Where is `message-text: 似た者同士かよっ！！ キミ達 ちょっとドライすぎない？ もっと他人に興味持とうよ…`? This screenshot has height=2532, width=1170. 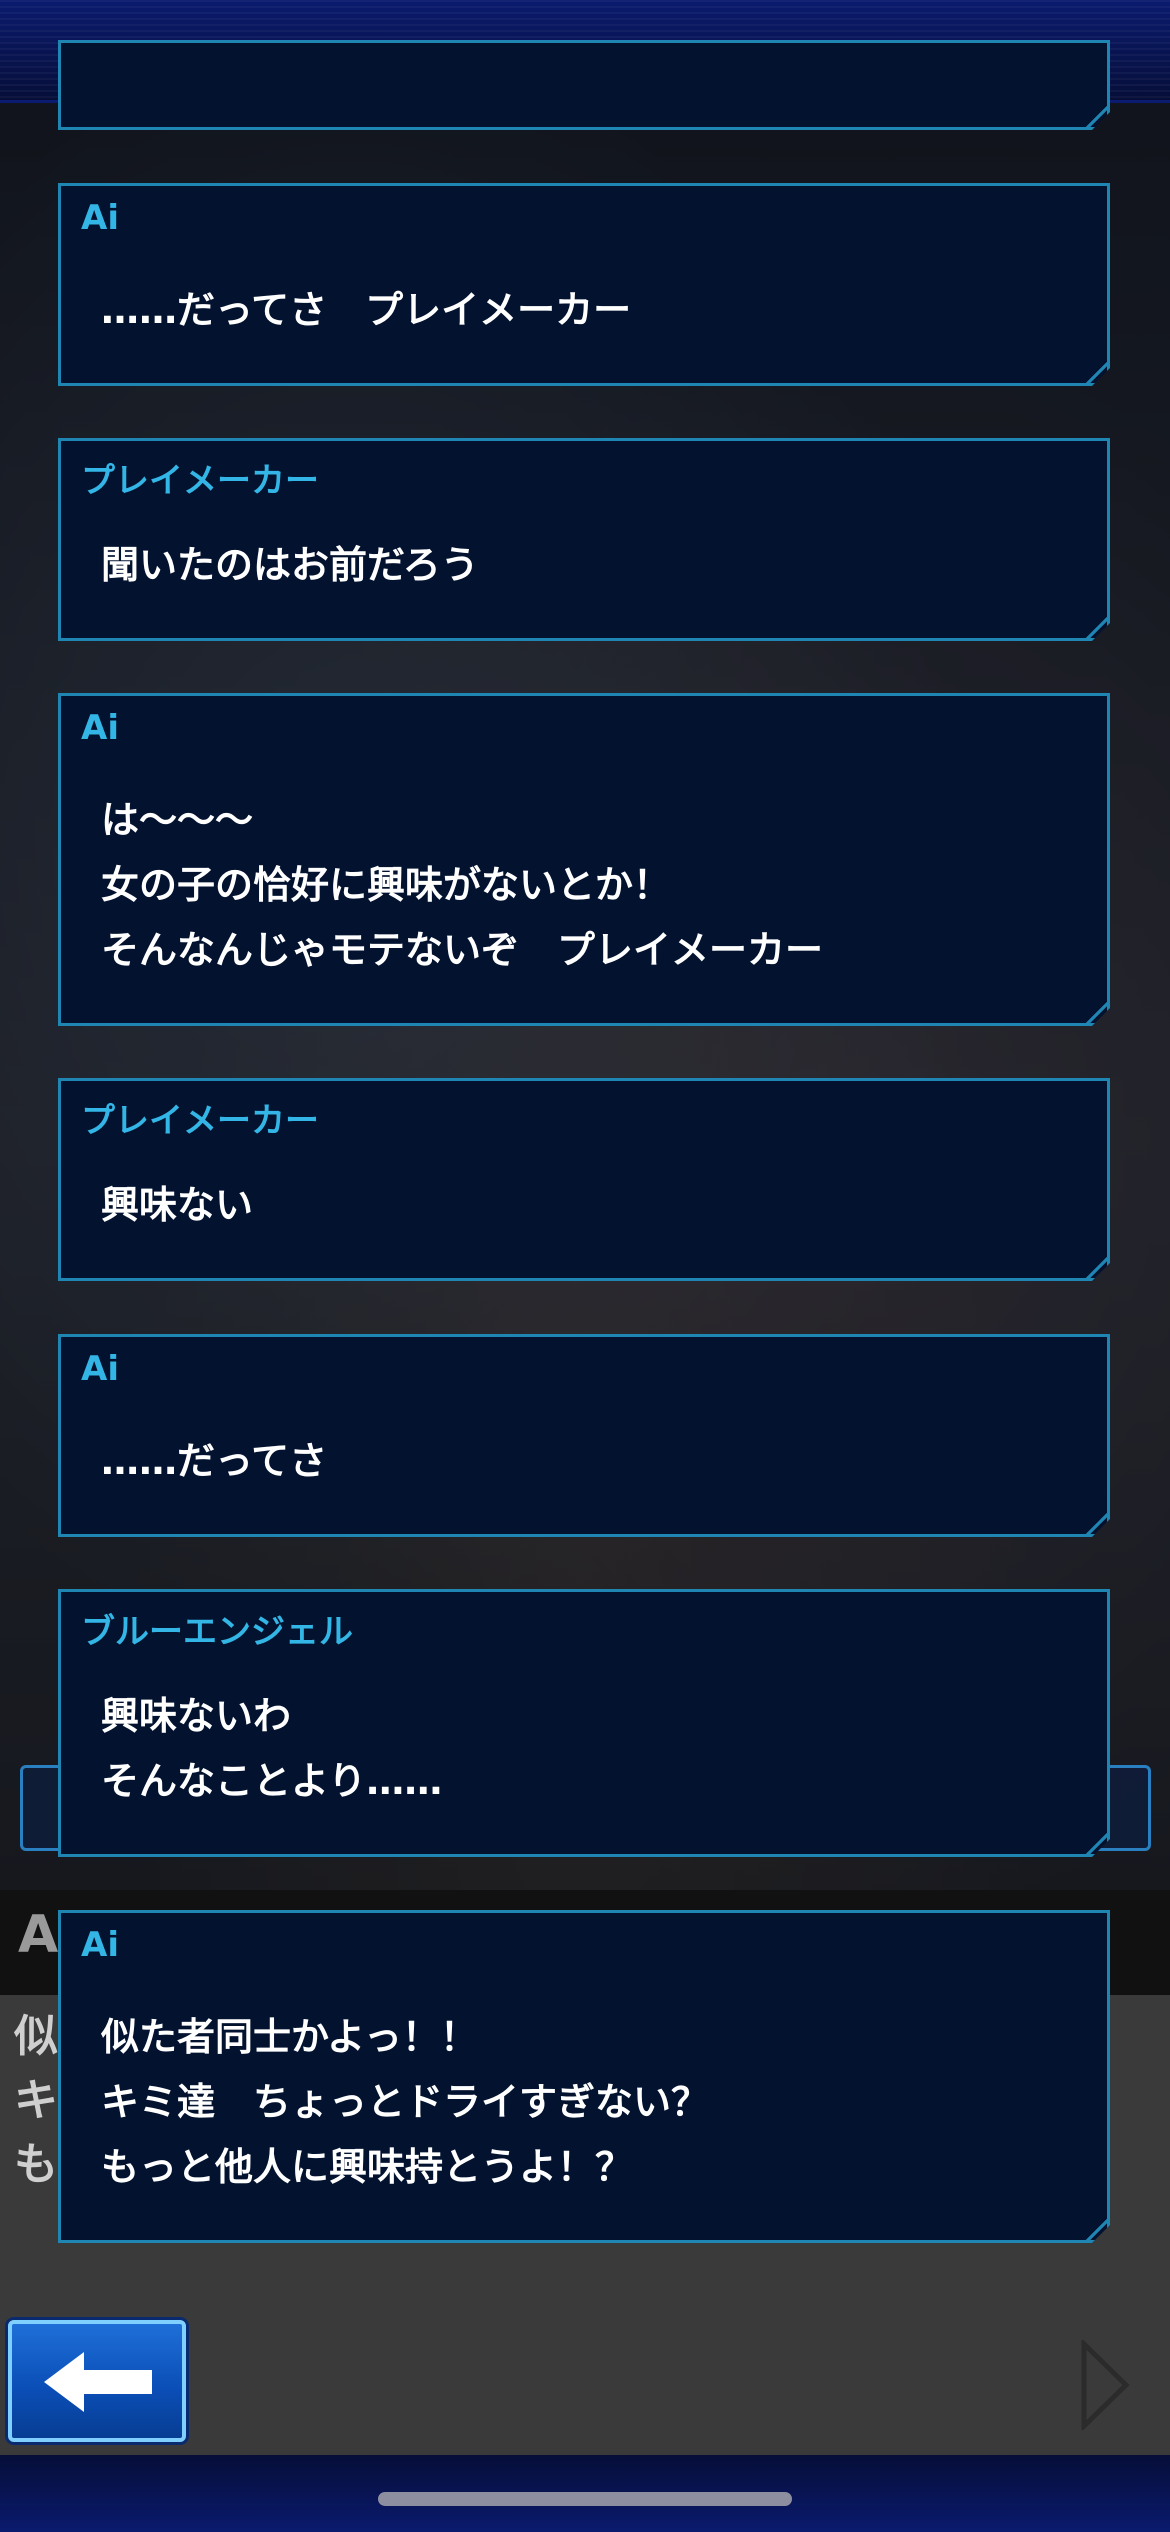
message-text: 似た者同士かよっ！！ キミ達 ちょっとドライすぎない？ もっと他人に興味持とうよ… is located at coordinates (405, 2102).